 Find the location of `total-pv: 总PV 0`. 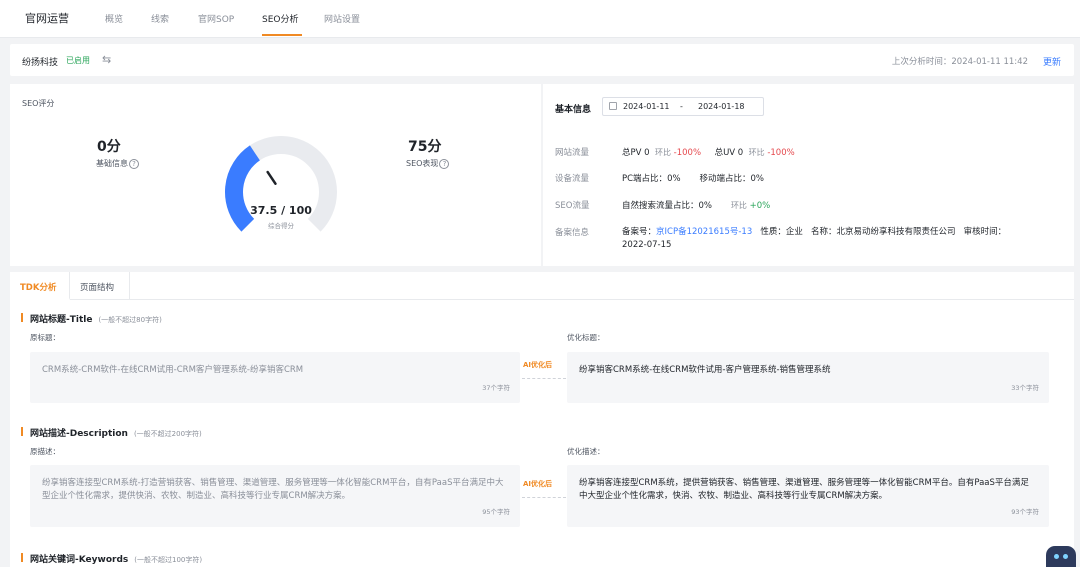

total-pv: 总PV 0 is located at coordinates (636, 153).